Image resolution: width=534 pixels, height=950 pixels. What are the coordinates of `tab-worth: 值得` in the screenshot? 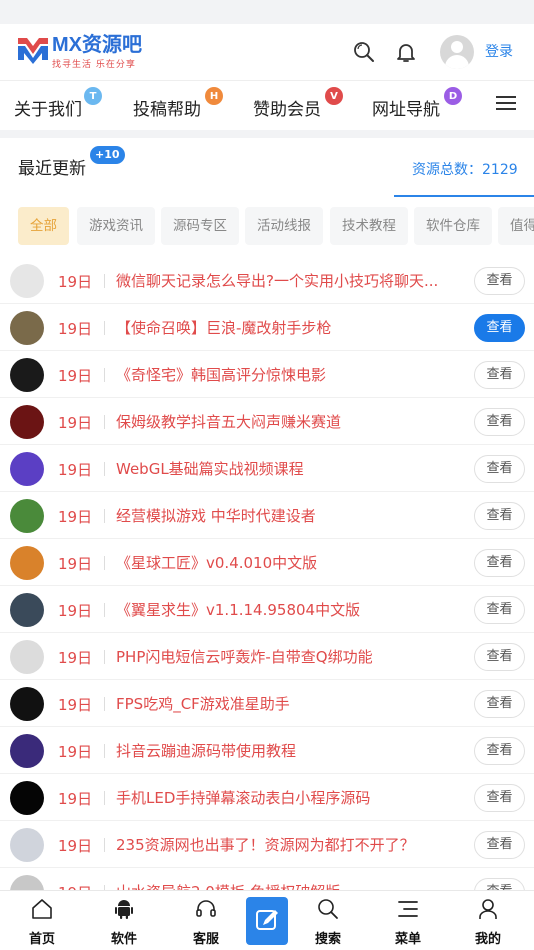 It's located at (516, 226).